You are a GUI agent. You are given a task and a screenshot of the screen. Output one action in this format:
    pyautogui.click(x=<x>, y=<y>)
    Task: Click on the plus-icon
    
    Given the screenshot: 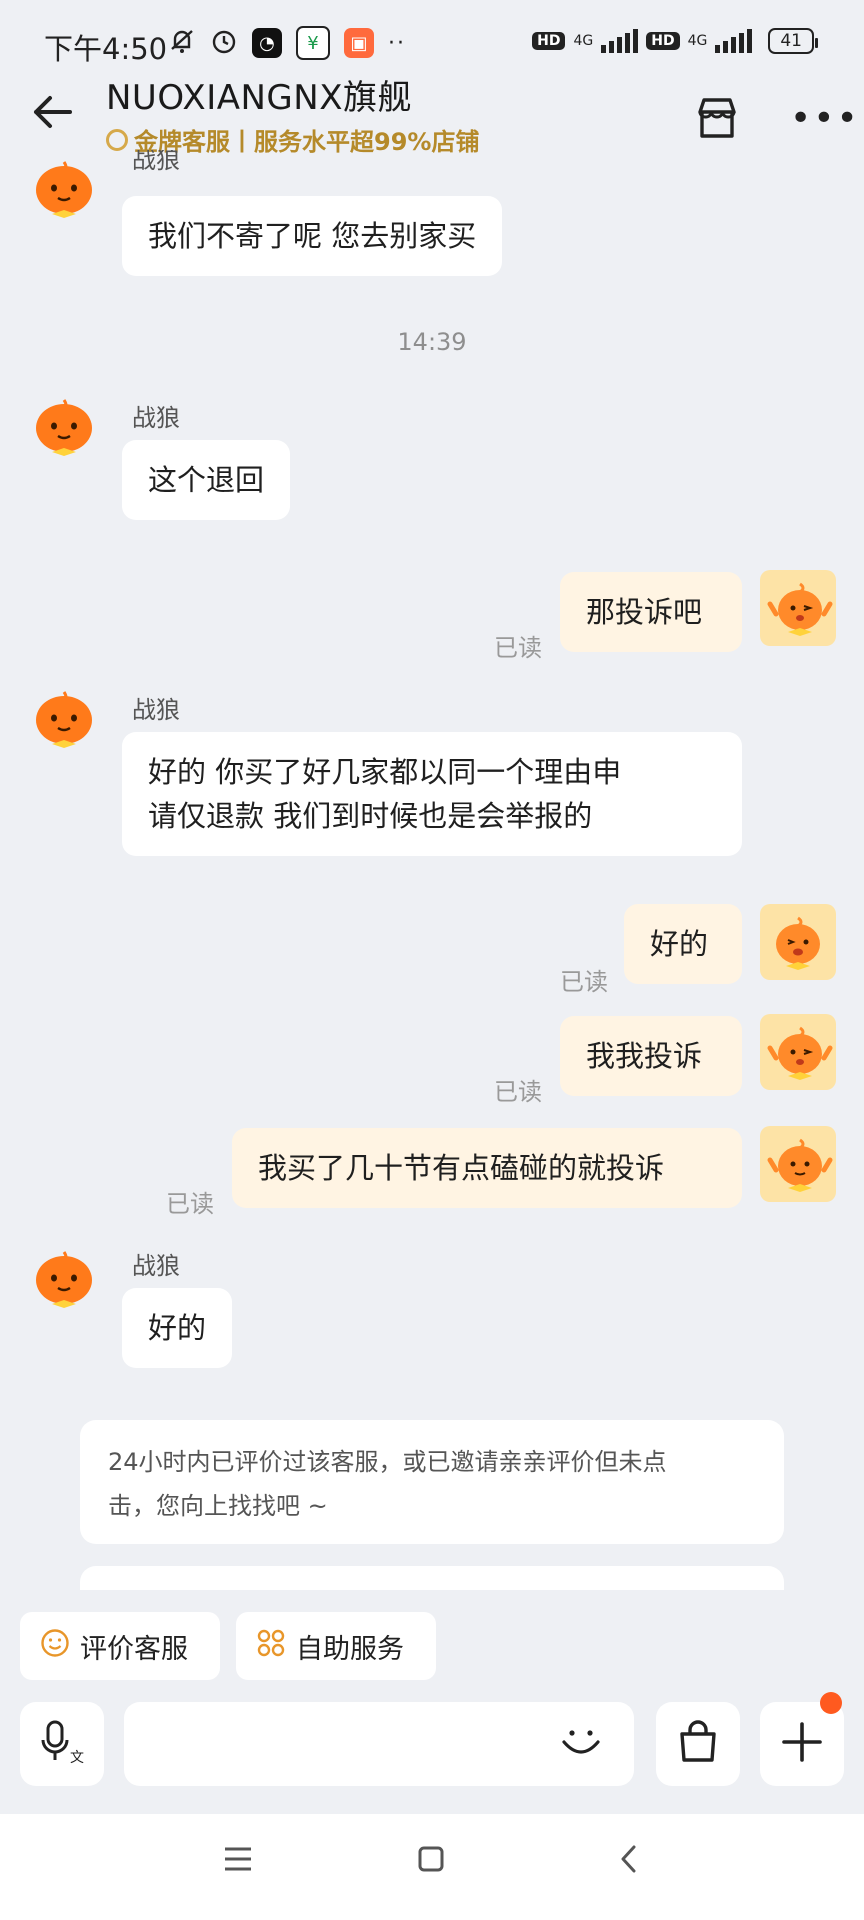 What is the action you would take?
    pyautogui.click(x=802, y=1744)
    